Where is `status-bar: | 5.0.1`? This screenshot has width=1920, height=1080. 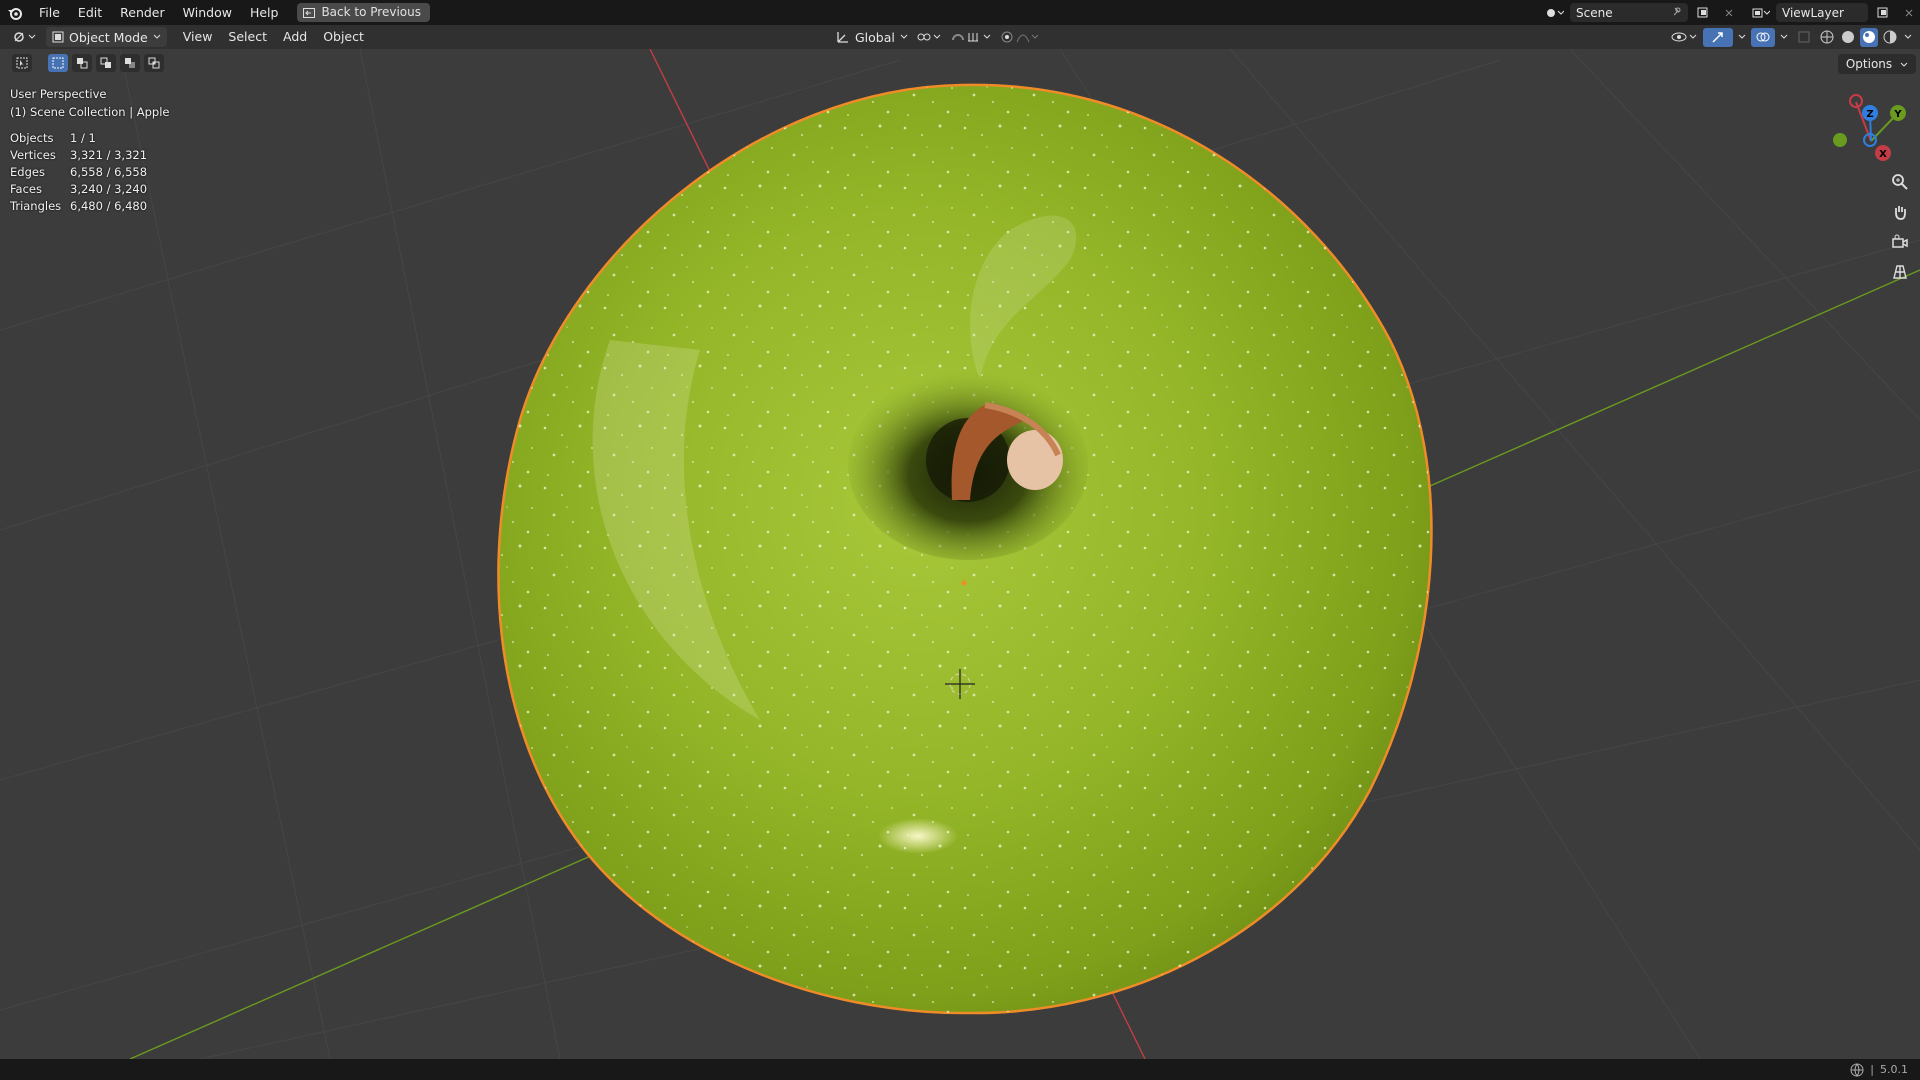 status-bar: | 5.0.1 is located at coordinates (960, 1069).